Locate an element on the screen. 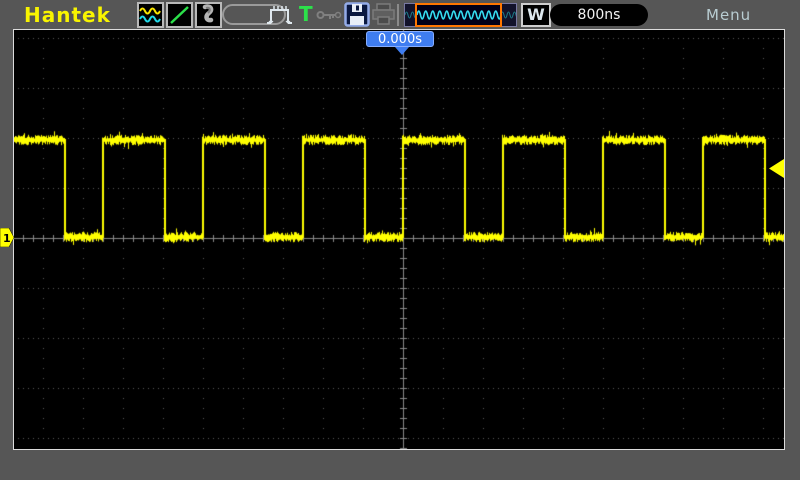  top-bar: Hantek T W 800ns Menu is located at coordinates (400, 15).